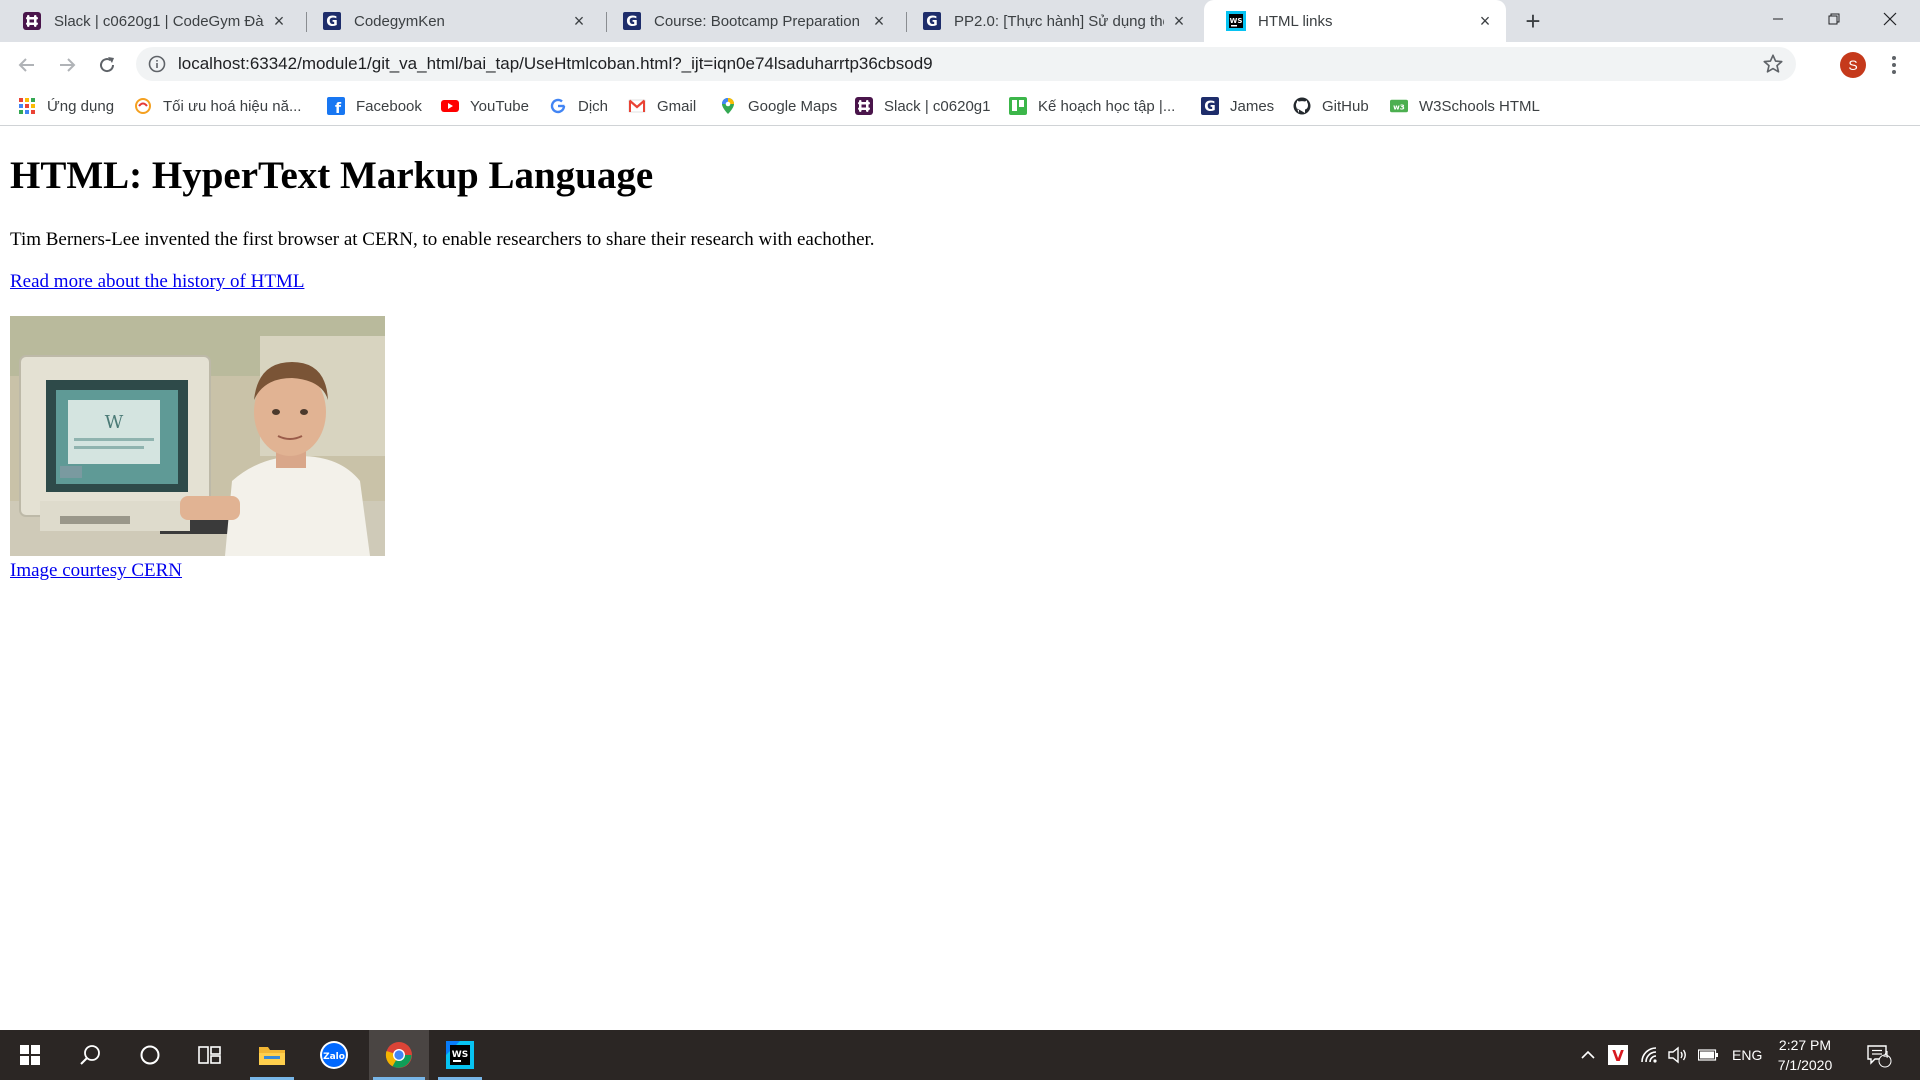  Describe the element at coordinates (1059, 21) in the screenshot. I see `tab-title: PP2.0: [Thực hành] Sử dụng thẻ H` at that location.